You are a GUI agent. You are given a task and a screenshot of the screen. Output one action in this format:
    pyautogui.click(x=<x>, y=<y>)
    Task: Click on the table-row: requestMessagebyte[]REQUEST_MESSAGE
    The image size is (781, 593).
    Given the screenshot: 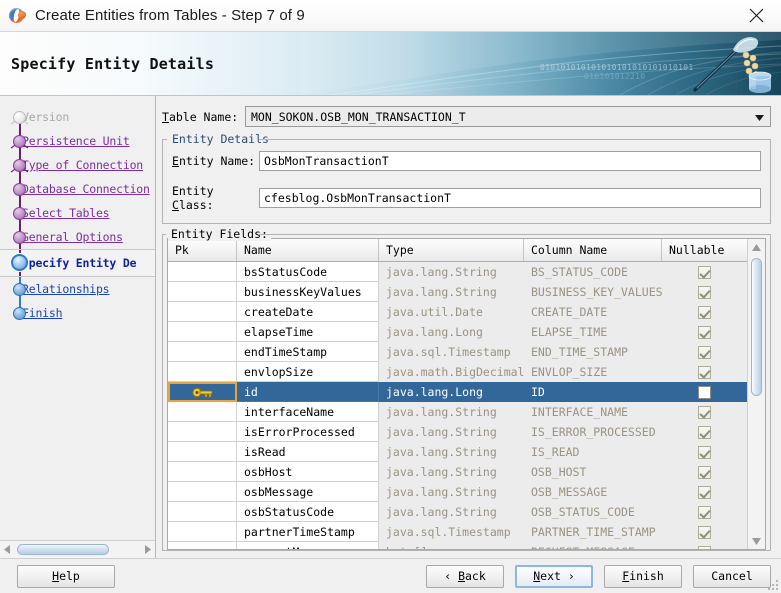 What is the action you would take?
    pyautogui.click(x=457, y=545)
    